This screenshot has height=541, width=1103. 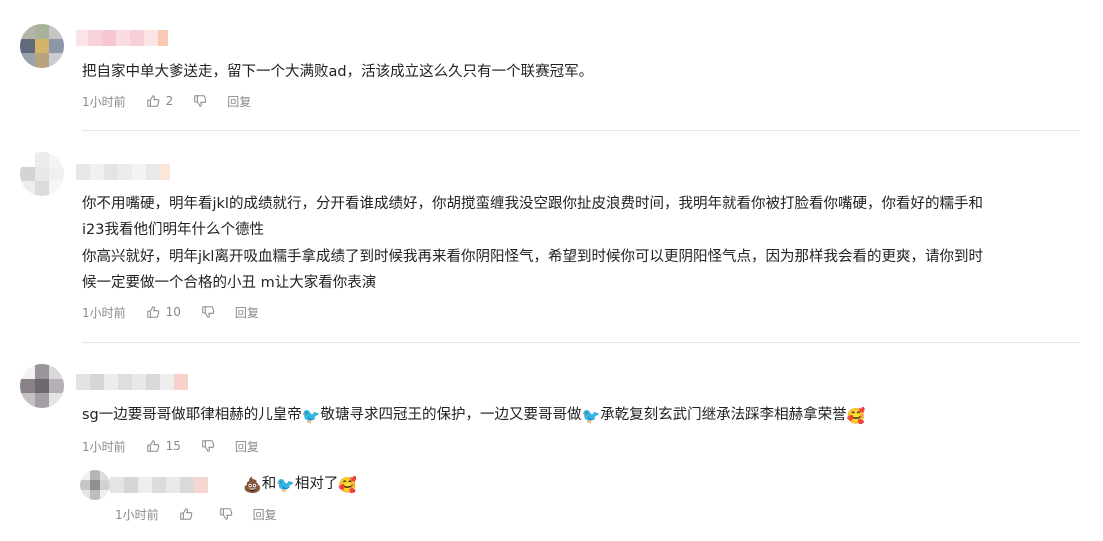 I want to click on like-button: 2, so click(x=160, y=101).